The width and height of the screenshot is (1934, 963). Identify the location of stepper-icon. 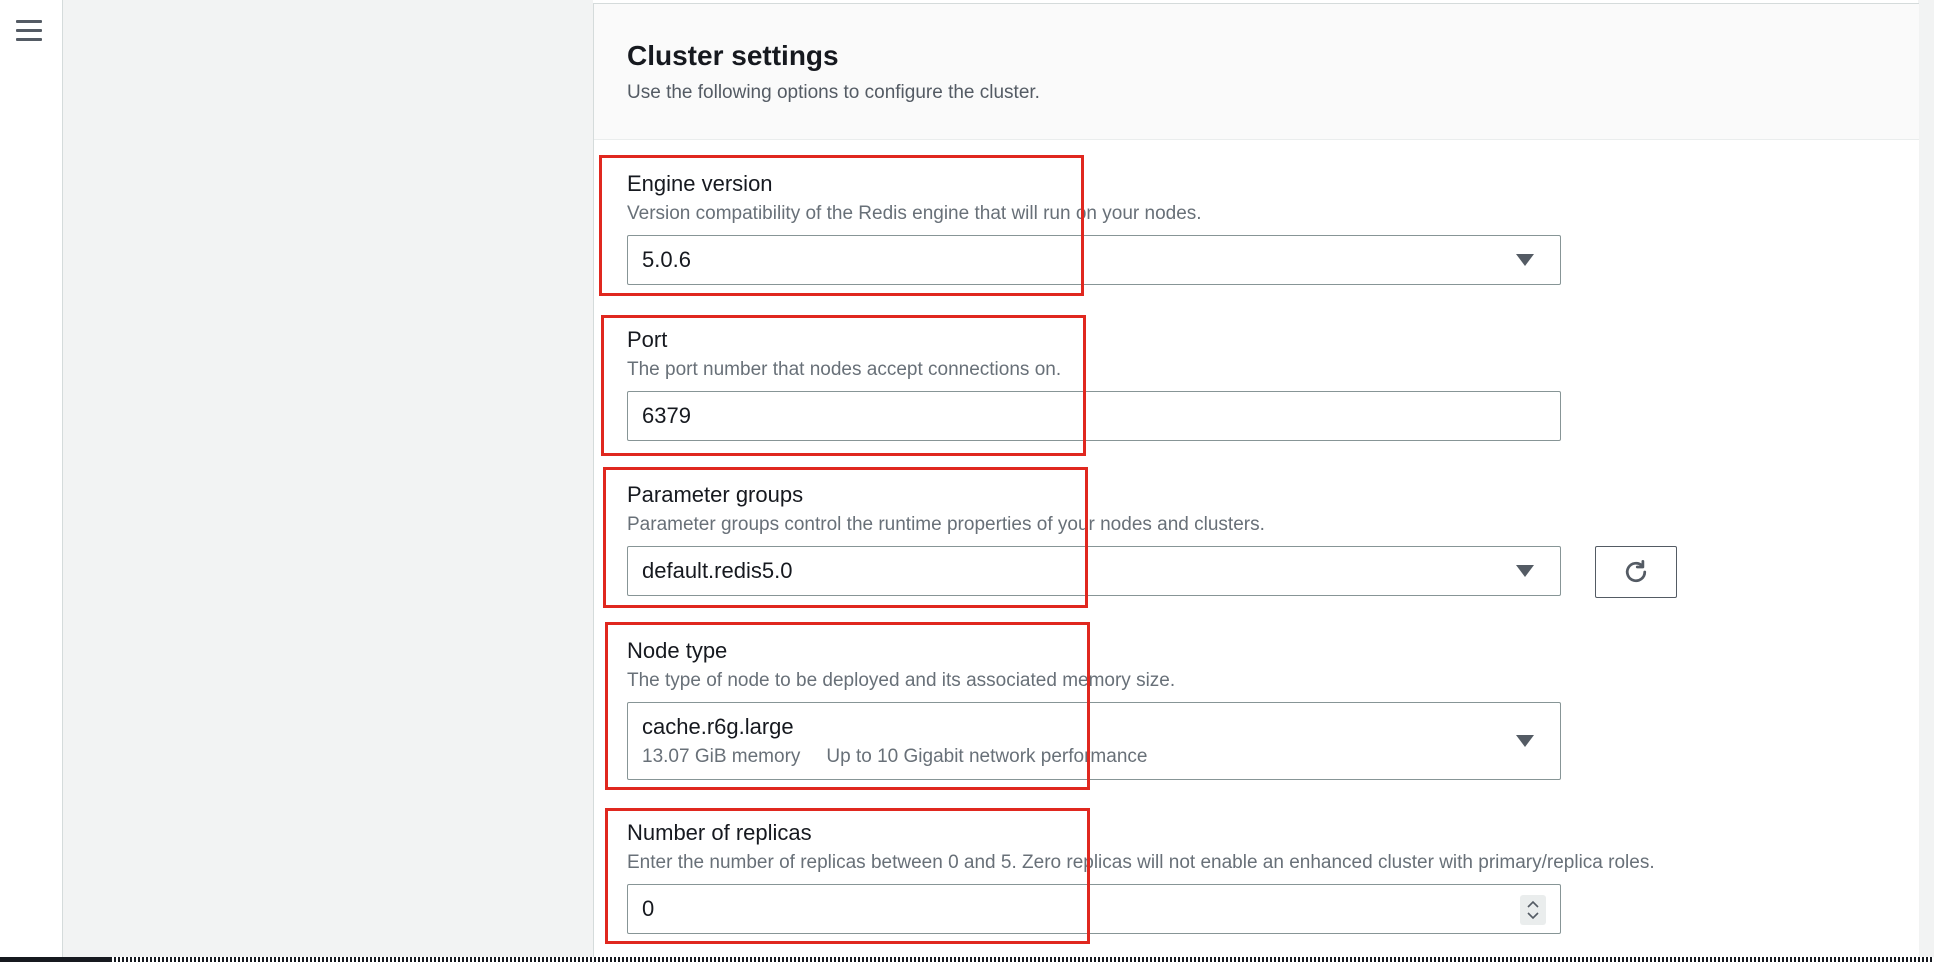
(1533, 910).